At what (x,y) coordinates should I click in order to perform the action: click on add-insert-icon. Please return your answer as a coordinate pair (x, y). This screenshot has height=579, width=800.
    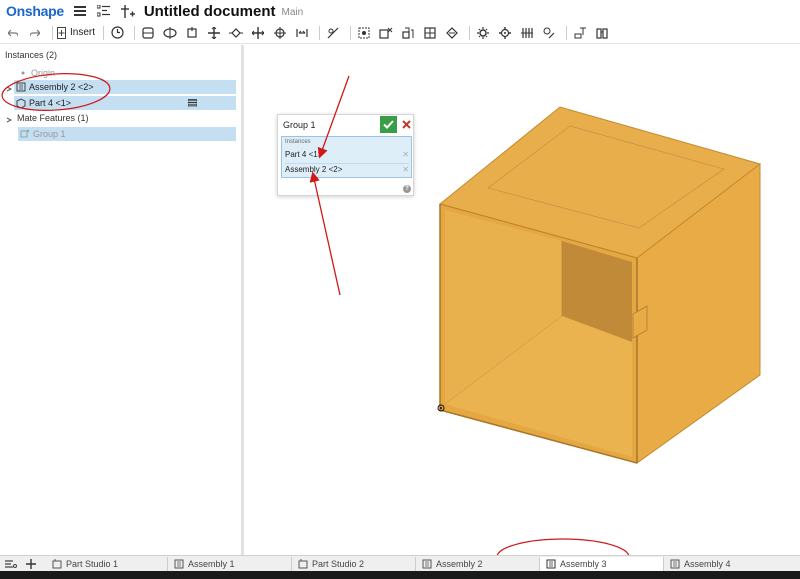
    Looking at the image, I should click on (128, 11).